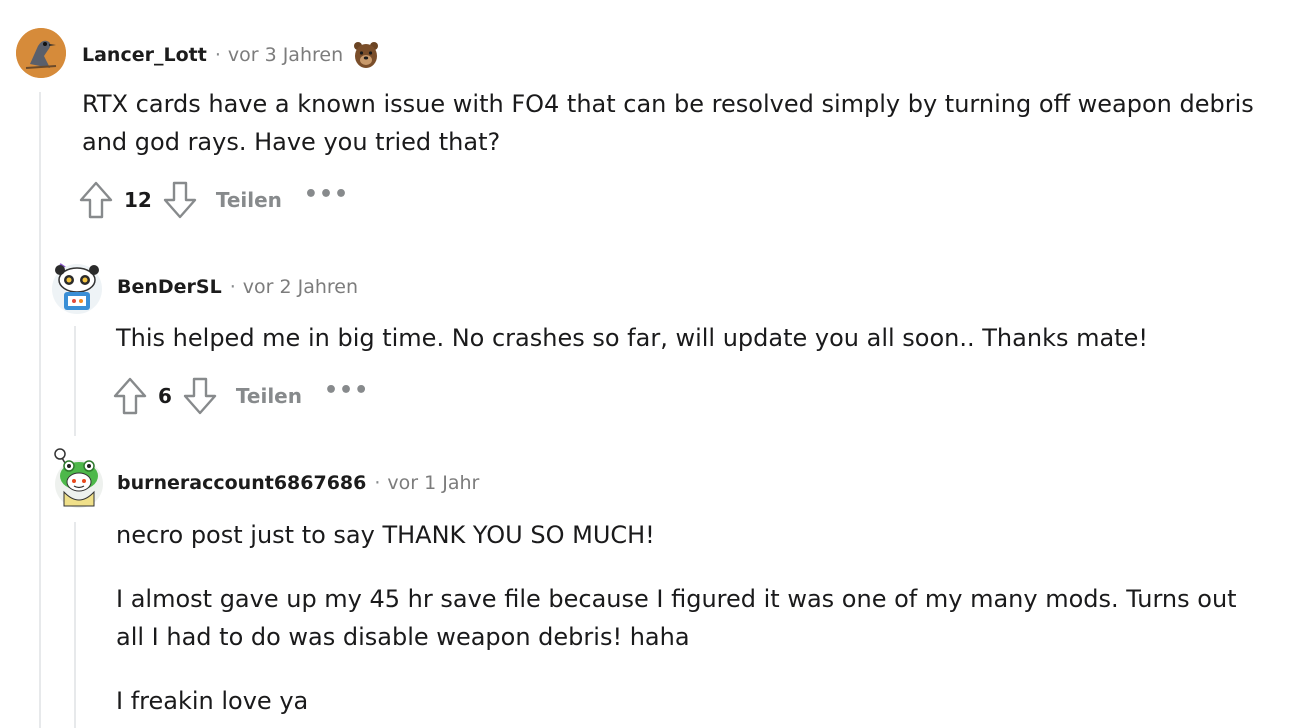  What do you see at coordinates (144, 55) in the screenshot?
I see `author-name: Lancer_Lott` at bounding box center [144, 55].